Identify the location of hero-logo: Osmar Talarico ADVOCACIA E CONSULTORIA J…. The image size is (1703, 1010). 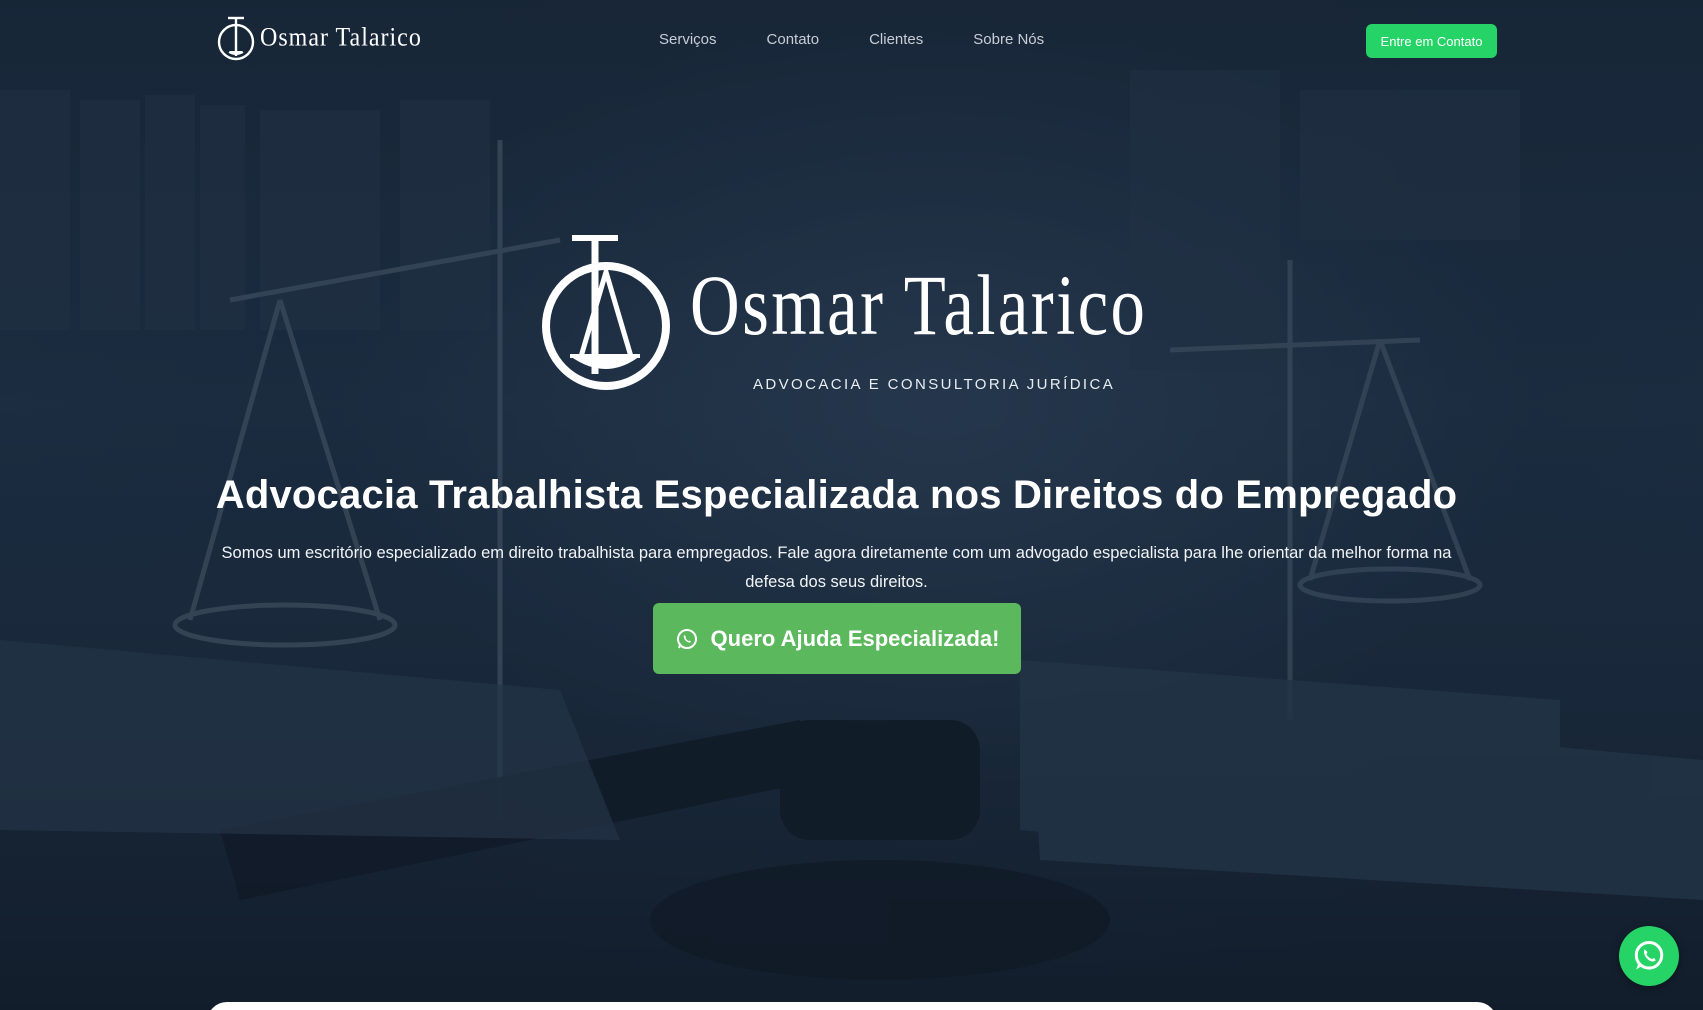
(842, 317).